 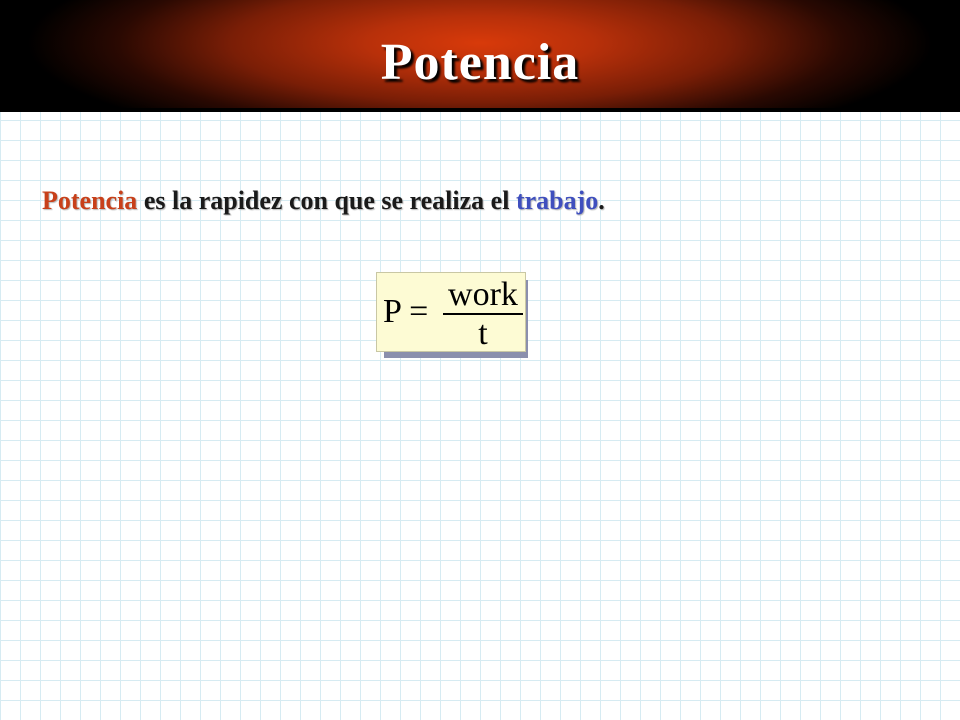 I want to click on term-potencia: Potencia, so click(x=90, y=200).